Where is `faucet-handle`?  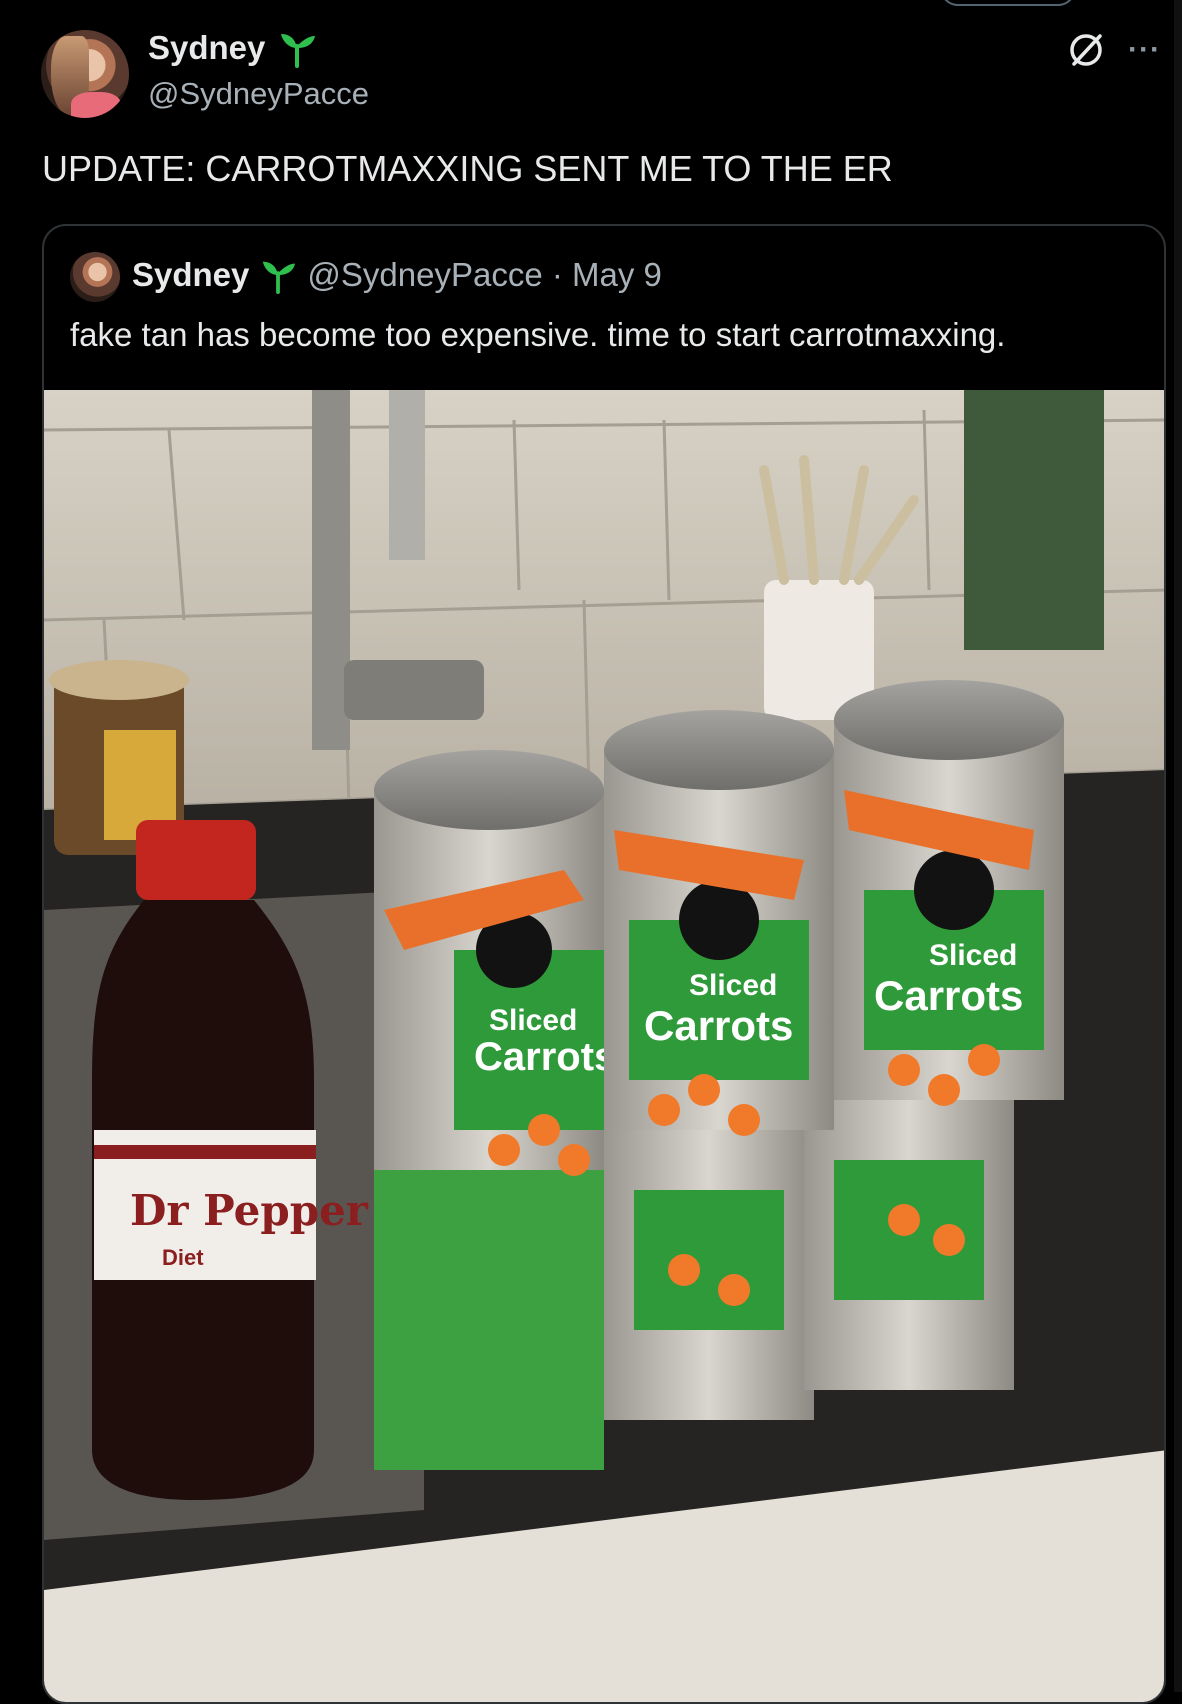
faucet-handle is located at coordinates (414, 690).